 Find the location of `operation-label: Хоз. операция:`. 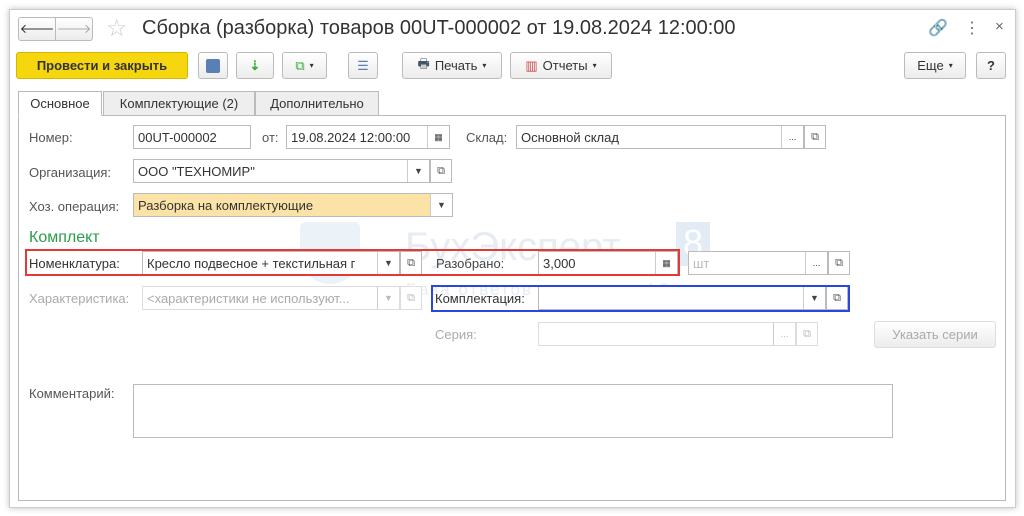

operation-label: Хоз. операция: is located at coordinates (74, 206).